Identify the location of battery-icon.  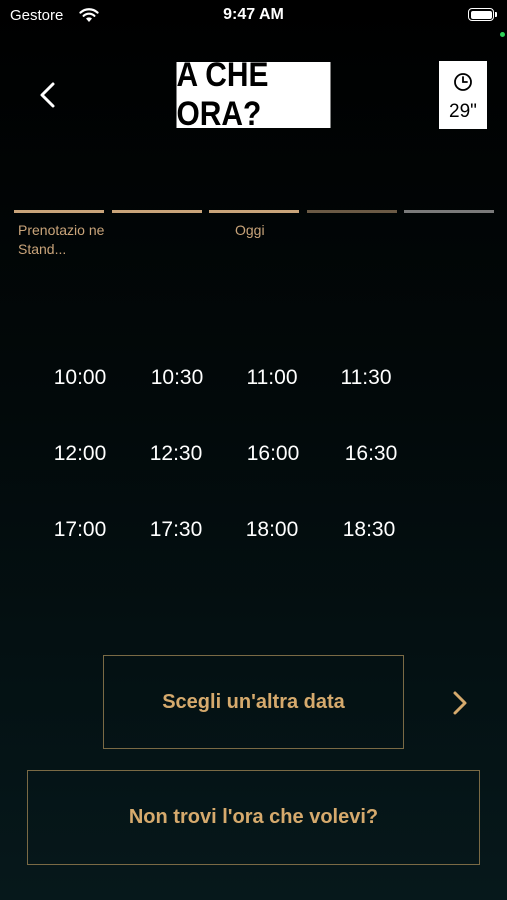
(481, 14).